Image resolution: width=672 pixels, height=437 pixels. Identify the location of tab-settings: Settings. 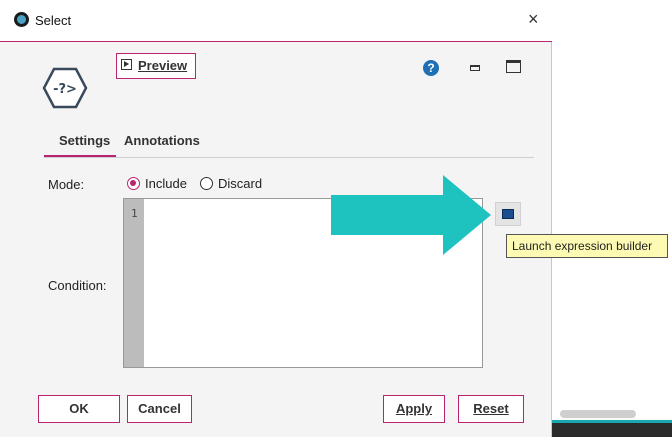
(84, 140).